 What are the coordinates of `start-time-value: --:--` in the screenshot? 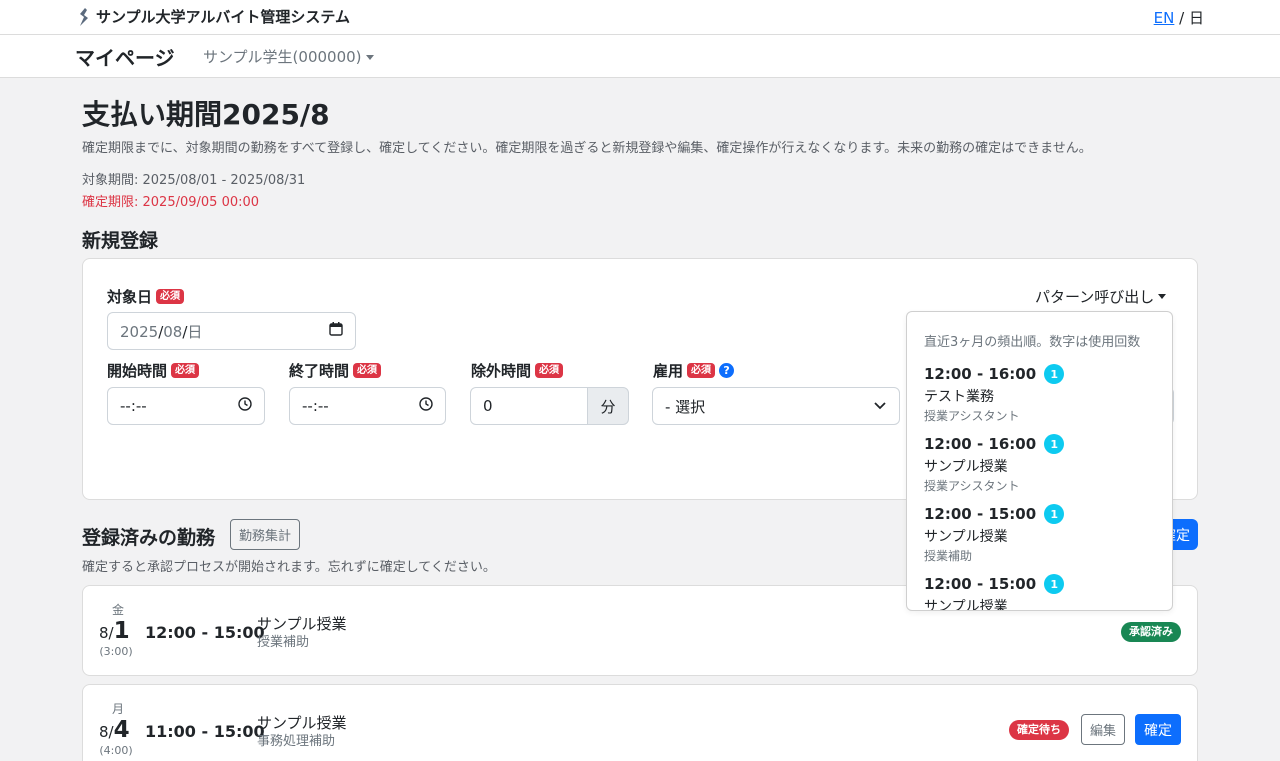 It's located at (133, 406).